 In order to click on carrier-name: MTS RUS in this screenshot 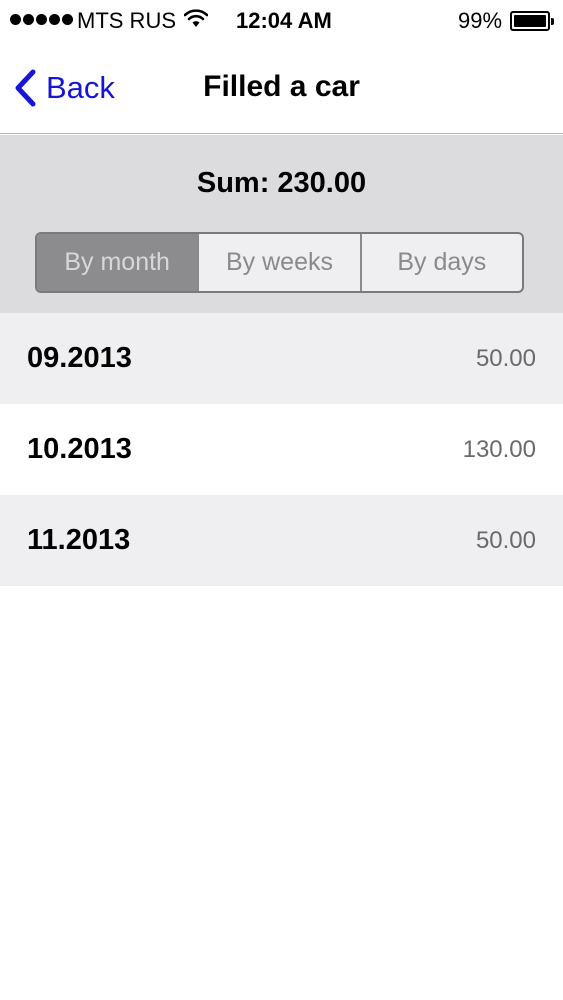, I will do `click(126, 20)`.